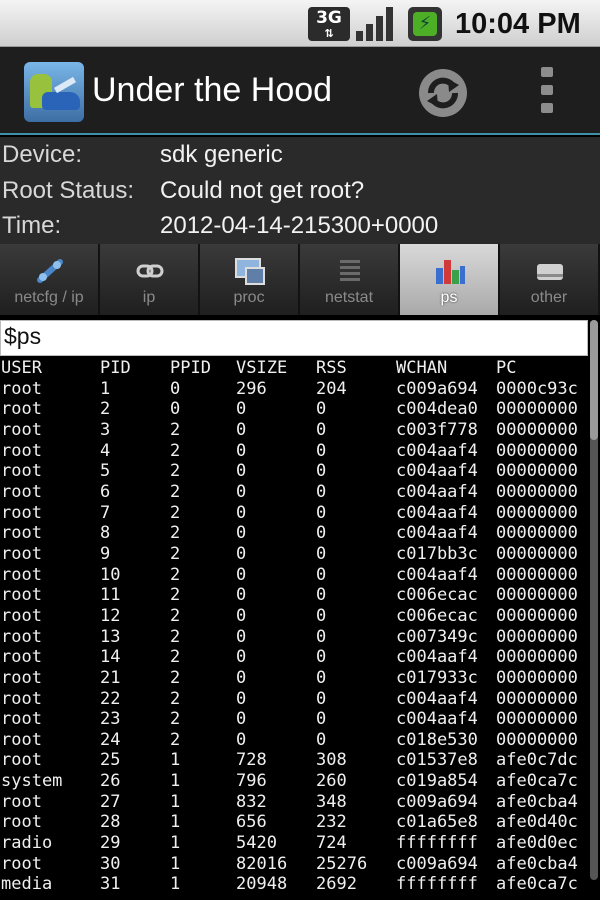 The width and height of the screenshot is (600, 900). What do you see at coordinates (331, 368) in the screenshot?
I see `column-header-rss: RSS` at bounding box center [331, 368].